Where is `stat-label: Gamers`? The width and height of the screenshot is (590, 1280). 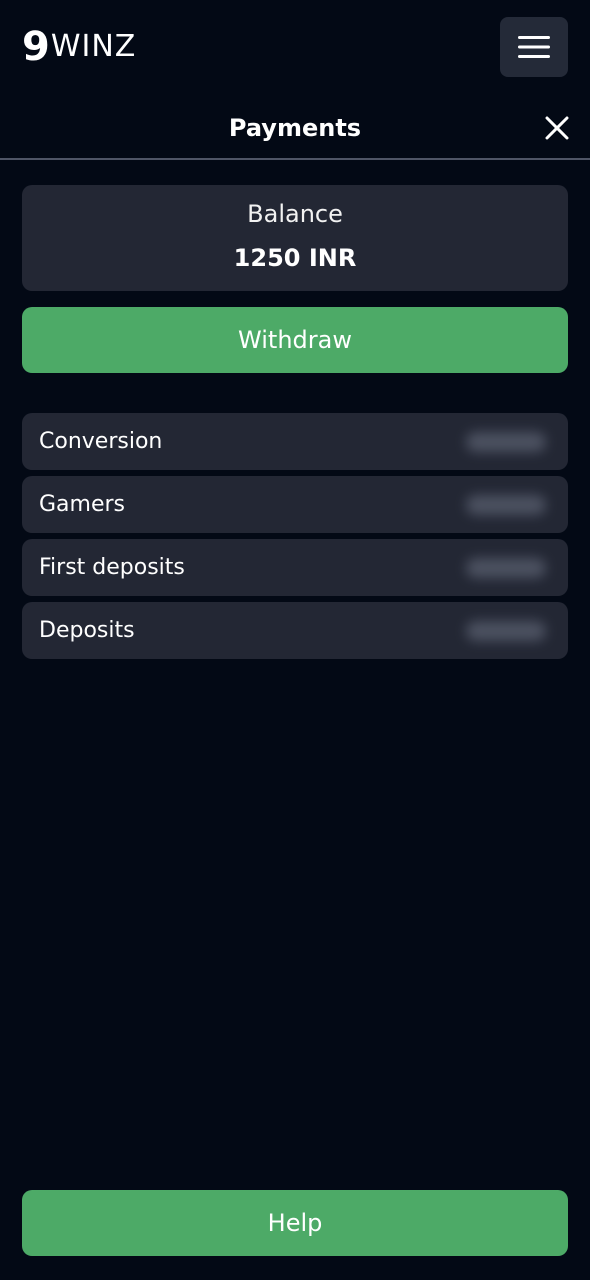 stat-label: Gamers is located at coordinates (82, 504).